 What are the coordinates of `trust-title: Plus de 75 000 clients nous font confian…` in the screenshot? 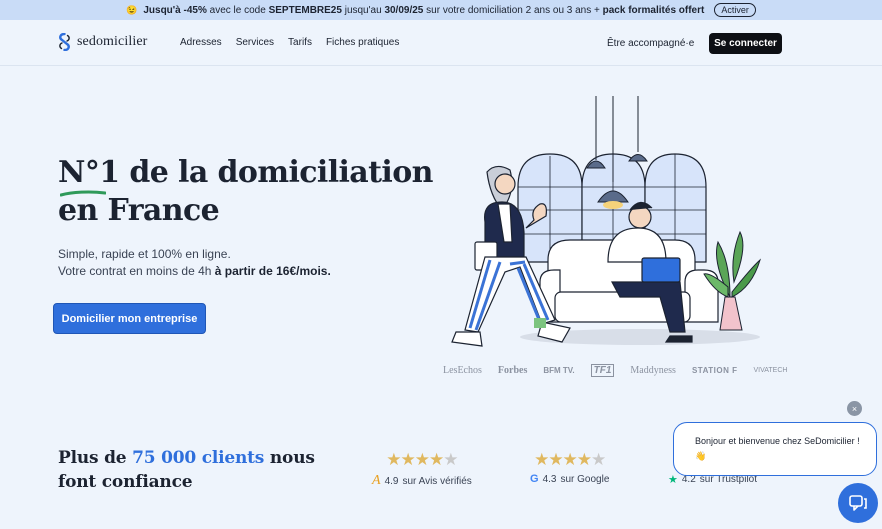 It's located at (186, 470).